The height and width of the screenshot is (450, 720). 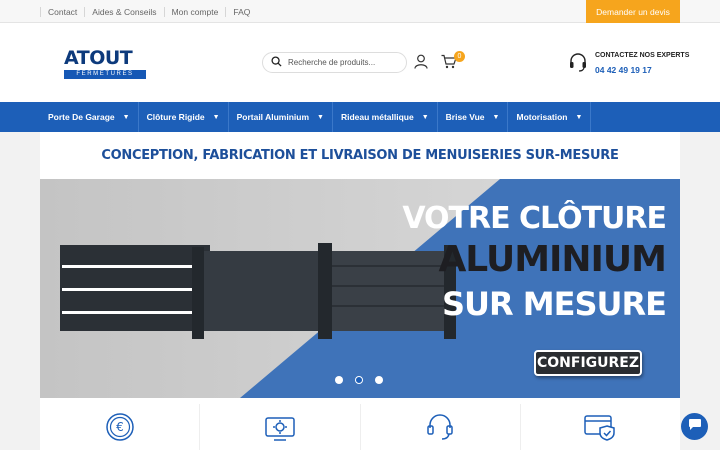 I want to click on nav-item-privacy-screen: Brise Vue ▼, so click(x=473, y=117).